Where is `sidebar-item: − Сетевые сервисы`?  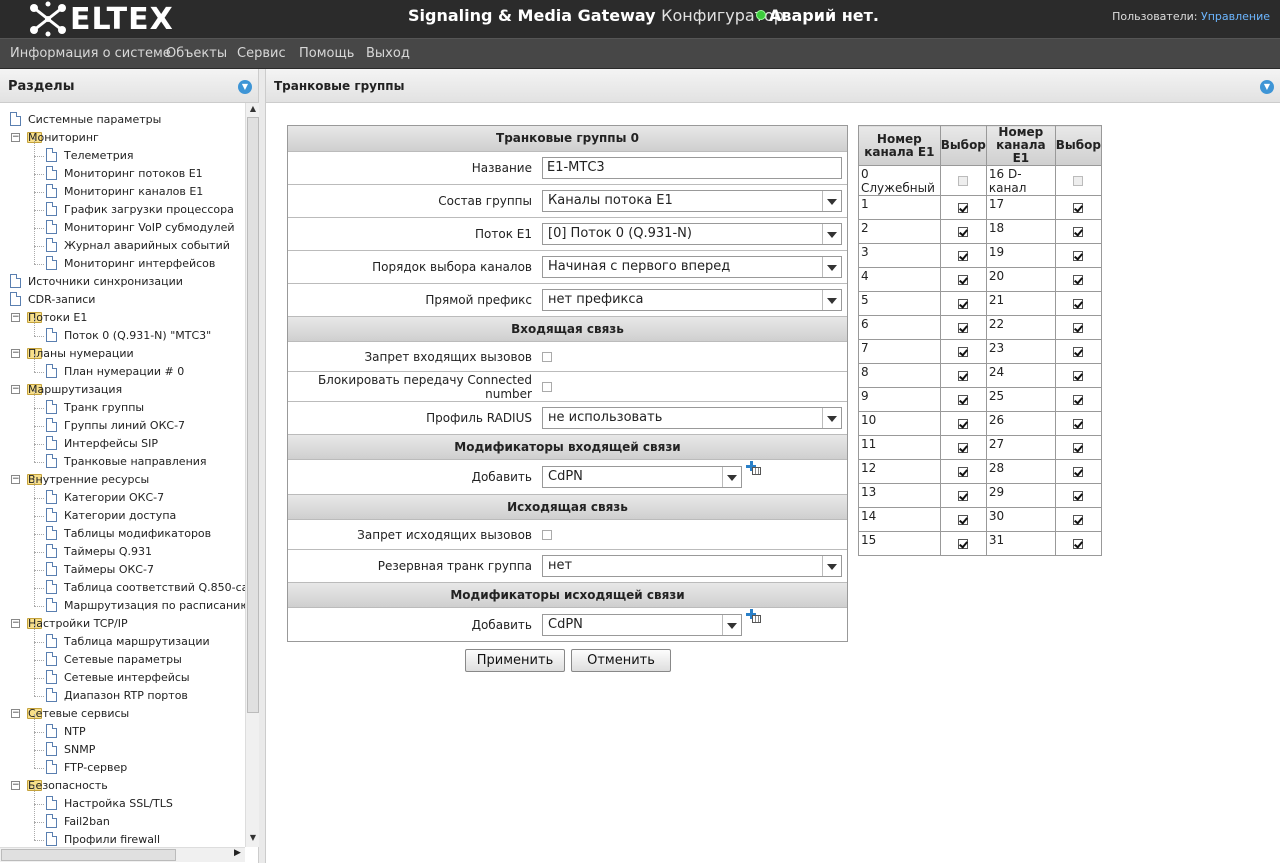
sidebar-item: − Сетевые сервисы is located at coordinates (122, 714).